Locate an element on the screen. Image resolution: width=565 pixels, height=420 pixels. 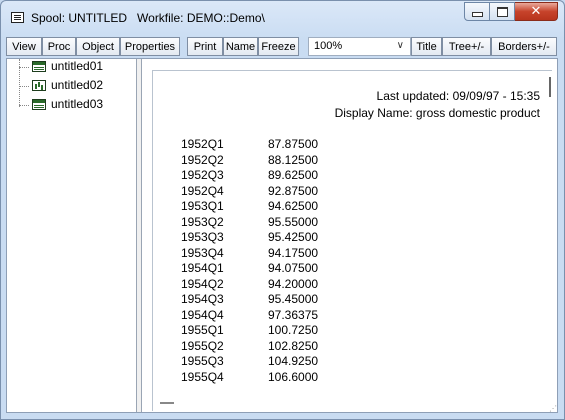
maximize-button is located at coordinates (502, 11).